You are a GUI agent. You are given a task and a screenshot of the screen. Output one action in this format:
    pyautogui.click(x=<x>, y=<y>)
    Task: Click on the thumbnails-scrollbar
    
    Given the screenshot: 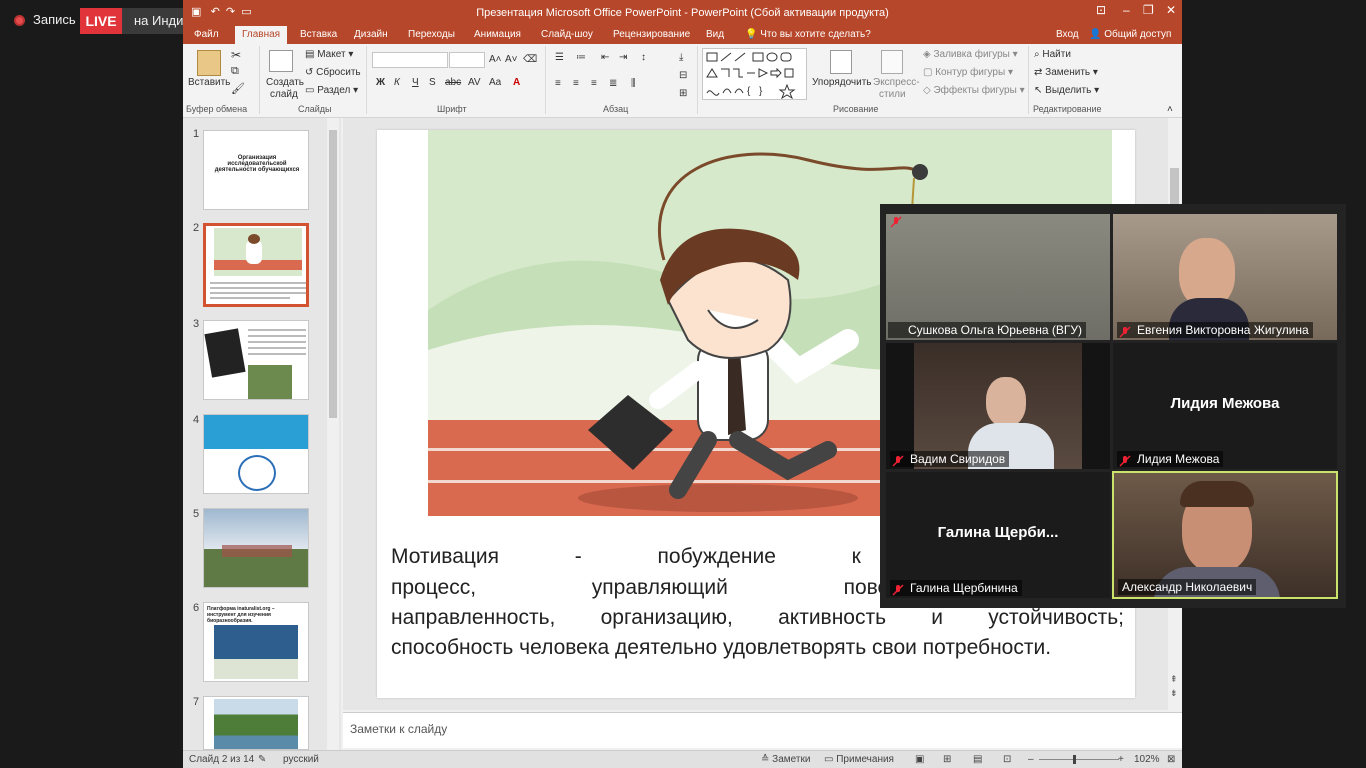 What is the action you would take?
    pyautogui.click(x=333, y=434)
    